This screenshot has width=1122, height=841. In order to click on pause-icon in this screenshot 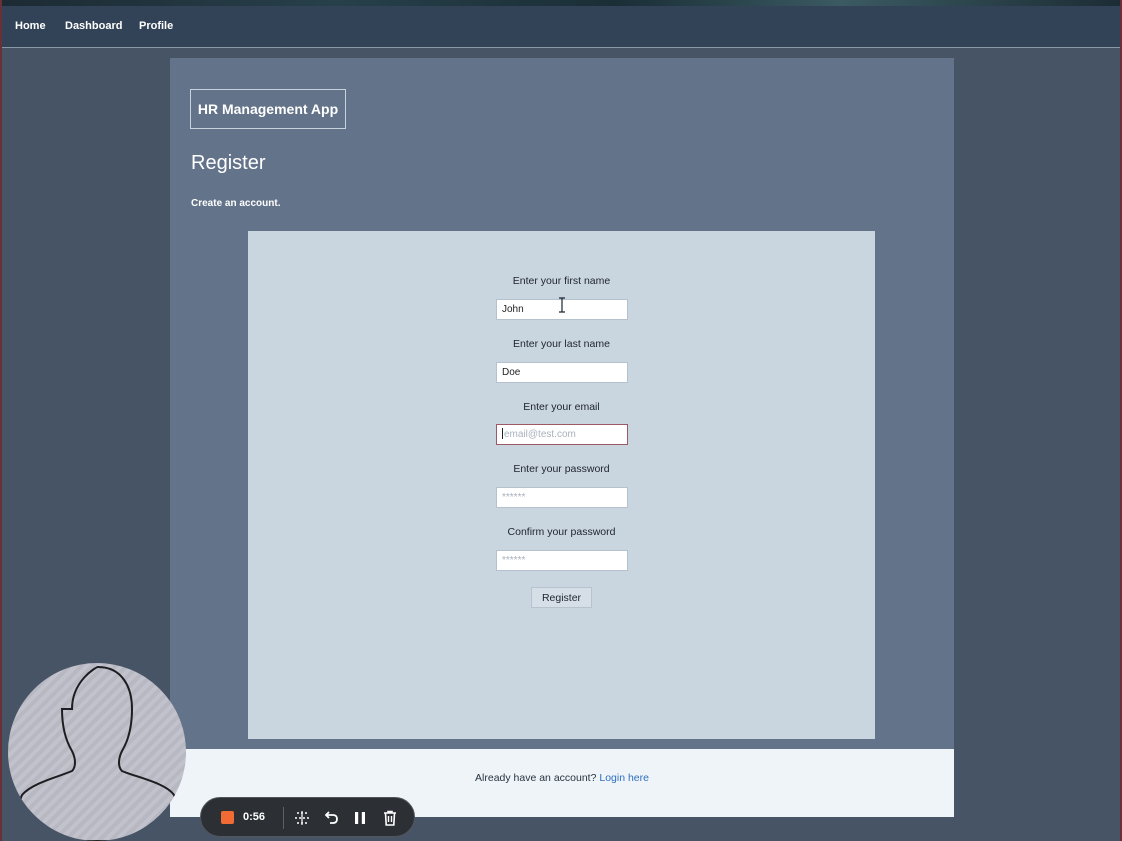, I will do `click(360, 818)`.